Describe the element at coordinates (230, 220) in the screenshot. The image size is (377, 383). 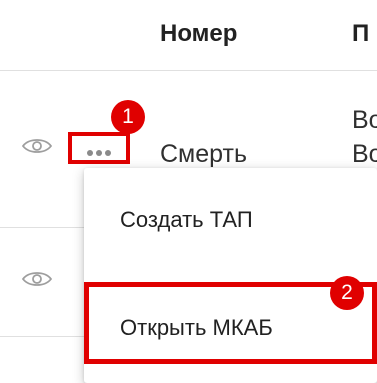
I see `menu-item-create-tap: Создать ТАП` at that location.